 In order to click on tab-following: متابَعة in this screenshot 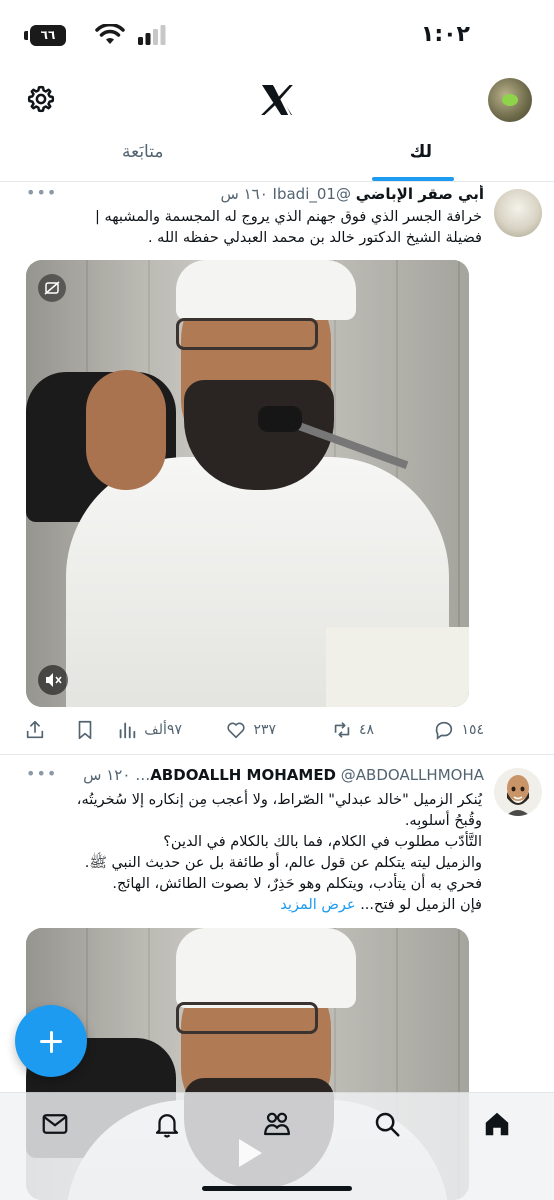, I will do `click(142, 152)`.